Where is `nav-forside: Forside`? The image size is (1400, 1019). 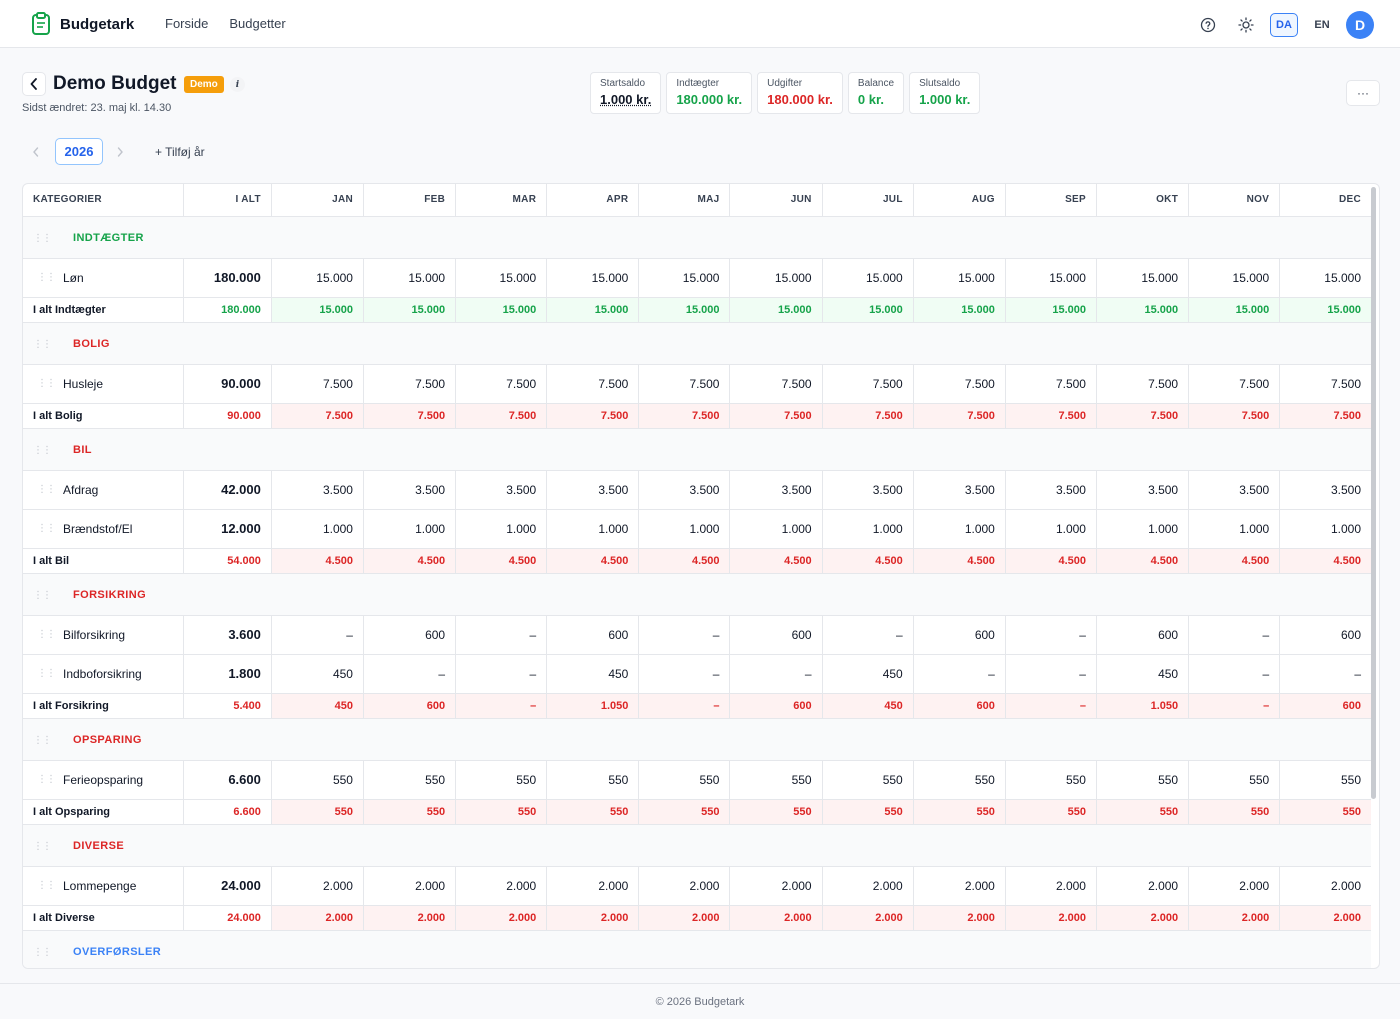 nav-forside: Forside is located at coordinates (186, 23).